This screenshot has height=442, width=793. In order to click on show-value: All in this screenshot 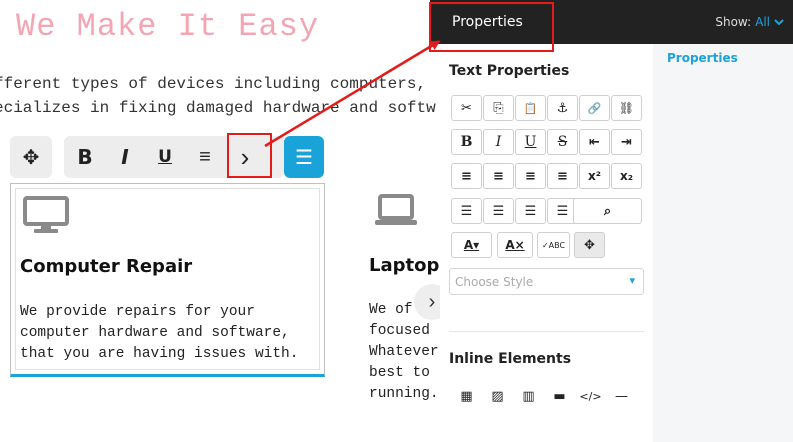, I will do `click(762, 22)`.